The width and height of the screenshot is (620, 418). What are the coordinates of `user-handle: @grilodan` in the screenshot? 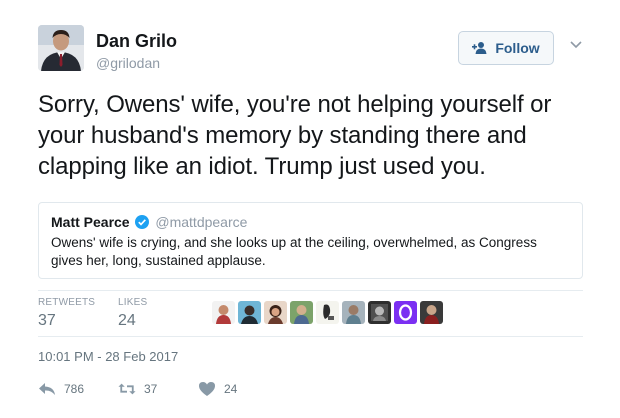 It's located at (128, 63).